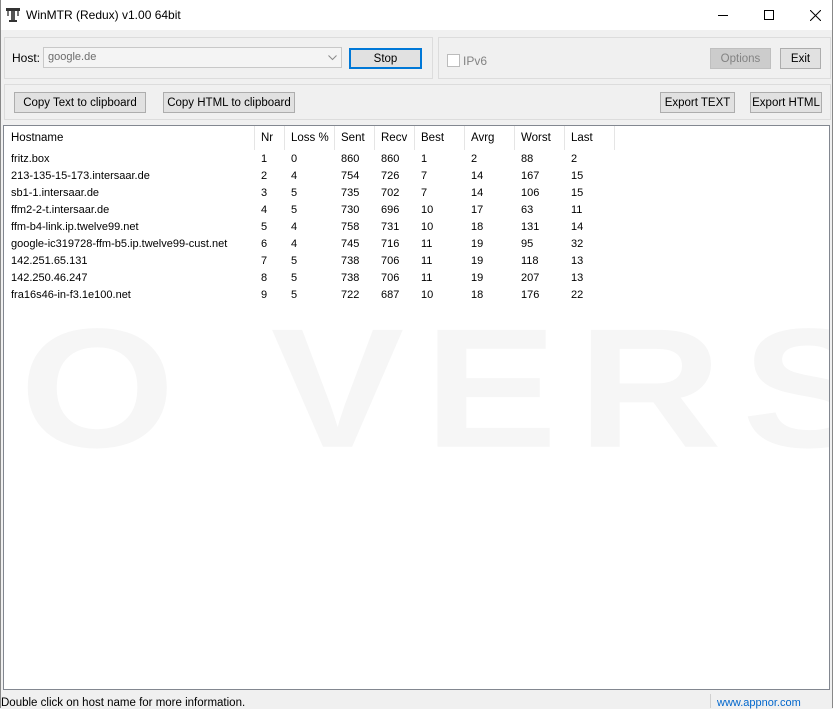 Image resolution: width=833 pixels, height=709 pixels. What do you see at coordinates (800, 58) in the screenshot?
I see `exit-button: Exit` at bounding box center [800, 58].